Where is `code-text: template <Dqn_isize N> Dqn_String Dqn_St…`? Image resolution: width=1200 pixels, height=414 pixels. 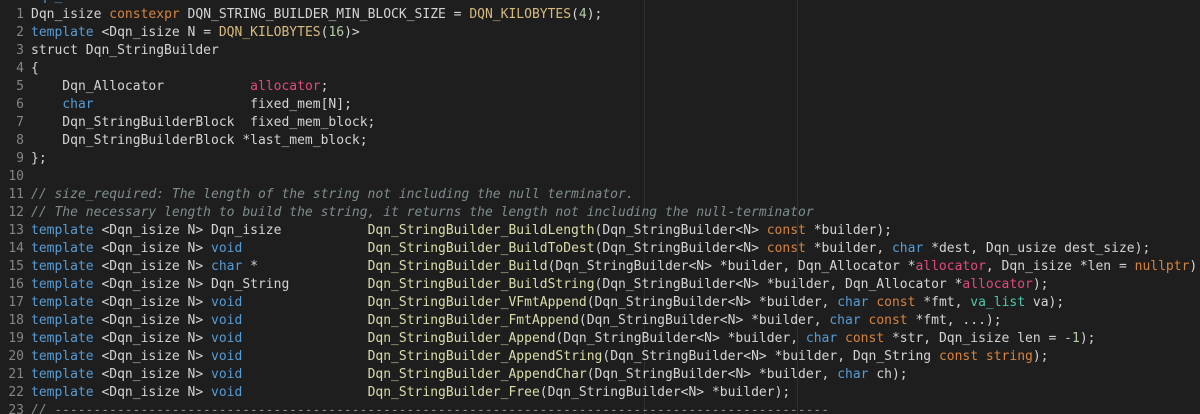
code-text: template <Dqn_isize N> Dqn_String Dqn_St… is located at coordinates (540, 285).